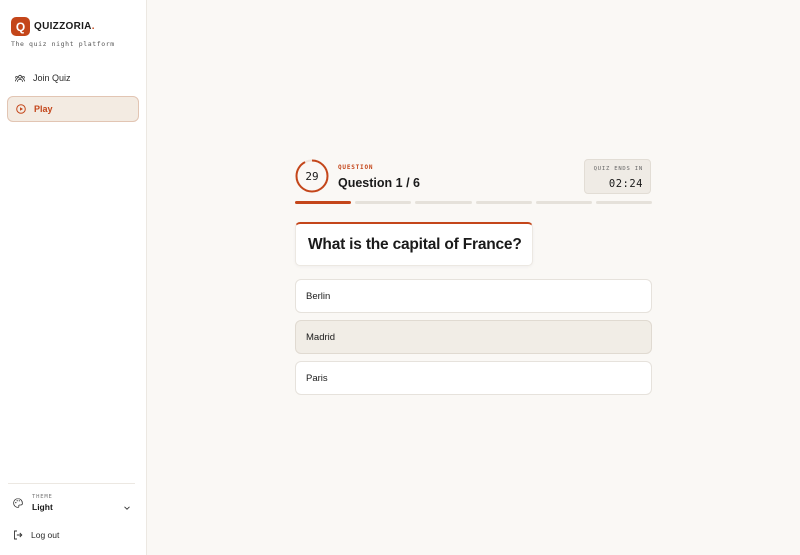 The image size is (800, 555). I want to click on quiz-ends-label: QUIZ ENDS IN, so click(618, 169).